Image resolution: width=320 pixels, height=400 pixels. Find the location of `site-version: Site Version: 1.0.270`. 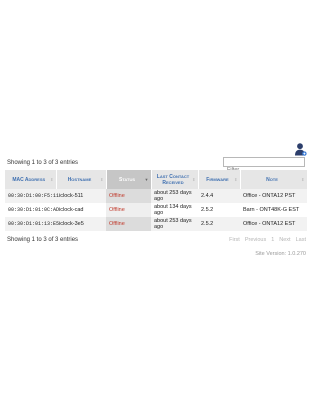

site-version: Site Version: 1.0.270 is located at coordinates (280, 254).